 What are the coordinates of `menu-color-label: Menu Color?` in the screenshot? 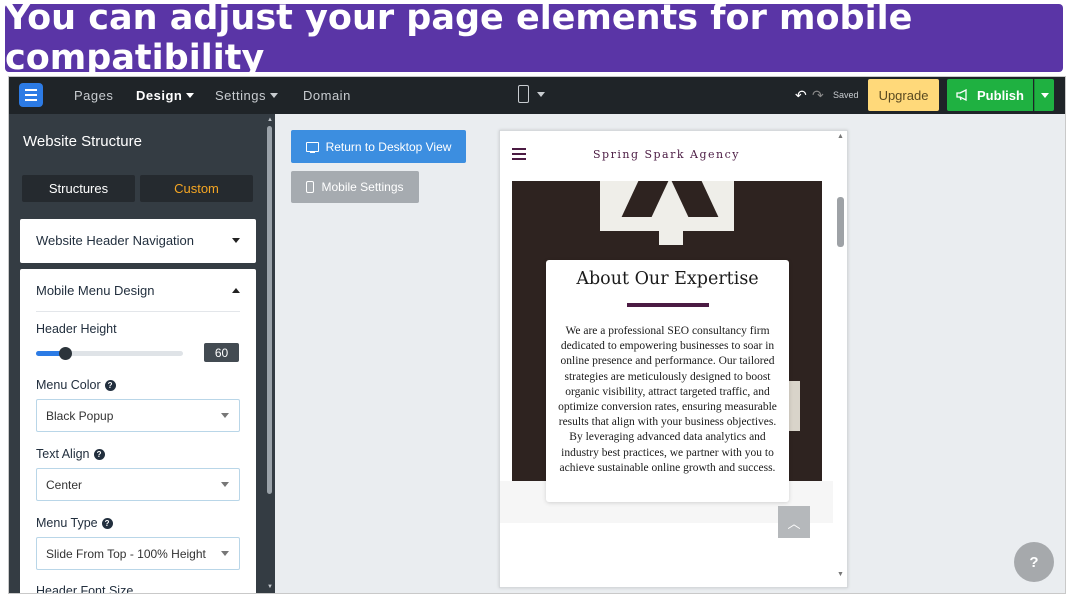 It's located at (76, 385).